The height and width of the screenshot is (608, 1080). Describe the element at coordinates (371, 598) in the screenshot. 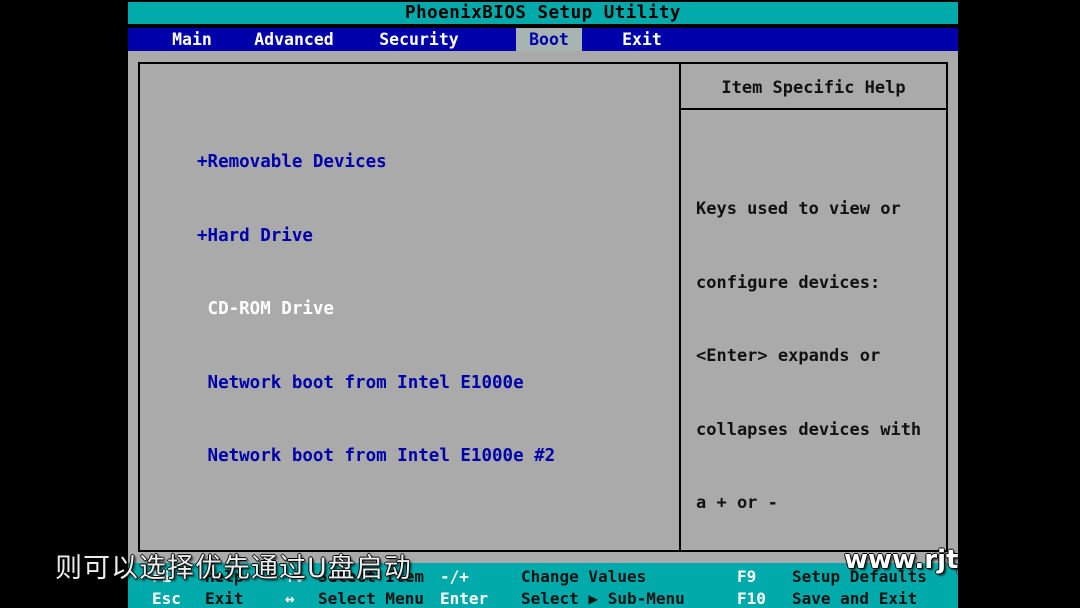

I see `key-leftright-label: Select Menu` at that location.